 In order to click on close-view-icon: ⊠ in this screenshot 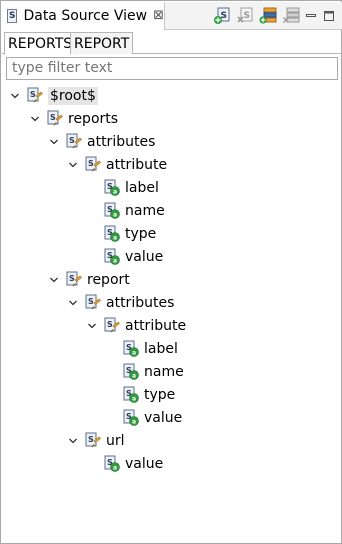, I will do `click(158, 16)`.